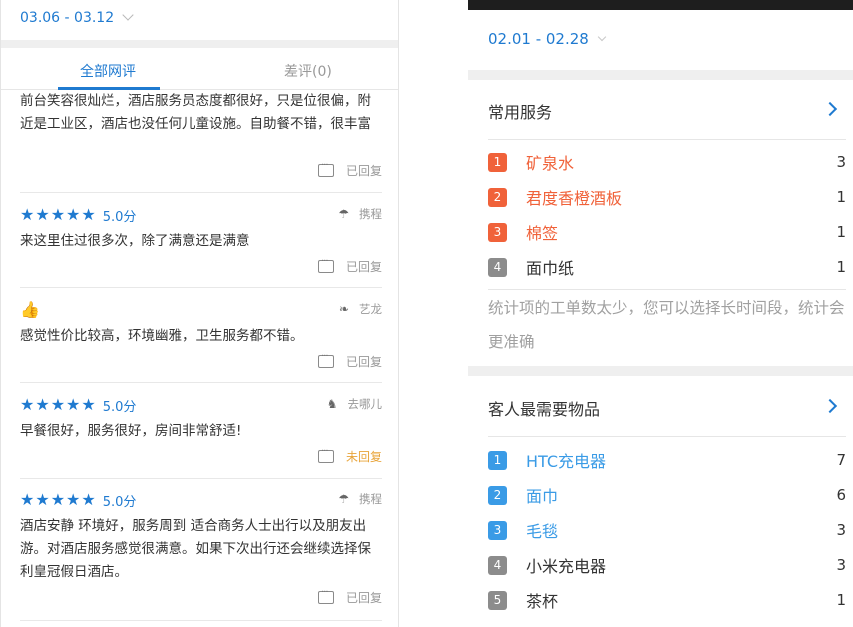  Describe the element at coordinates (550, 163) in the screenshot. I see `rank-name: 矿泉水` at that location.